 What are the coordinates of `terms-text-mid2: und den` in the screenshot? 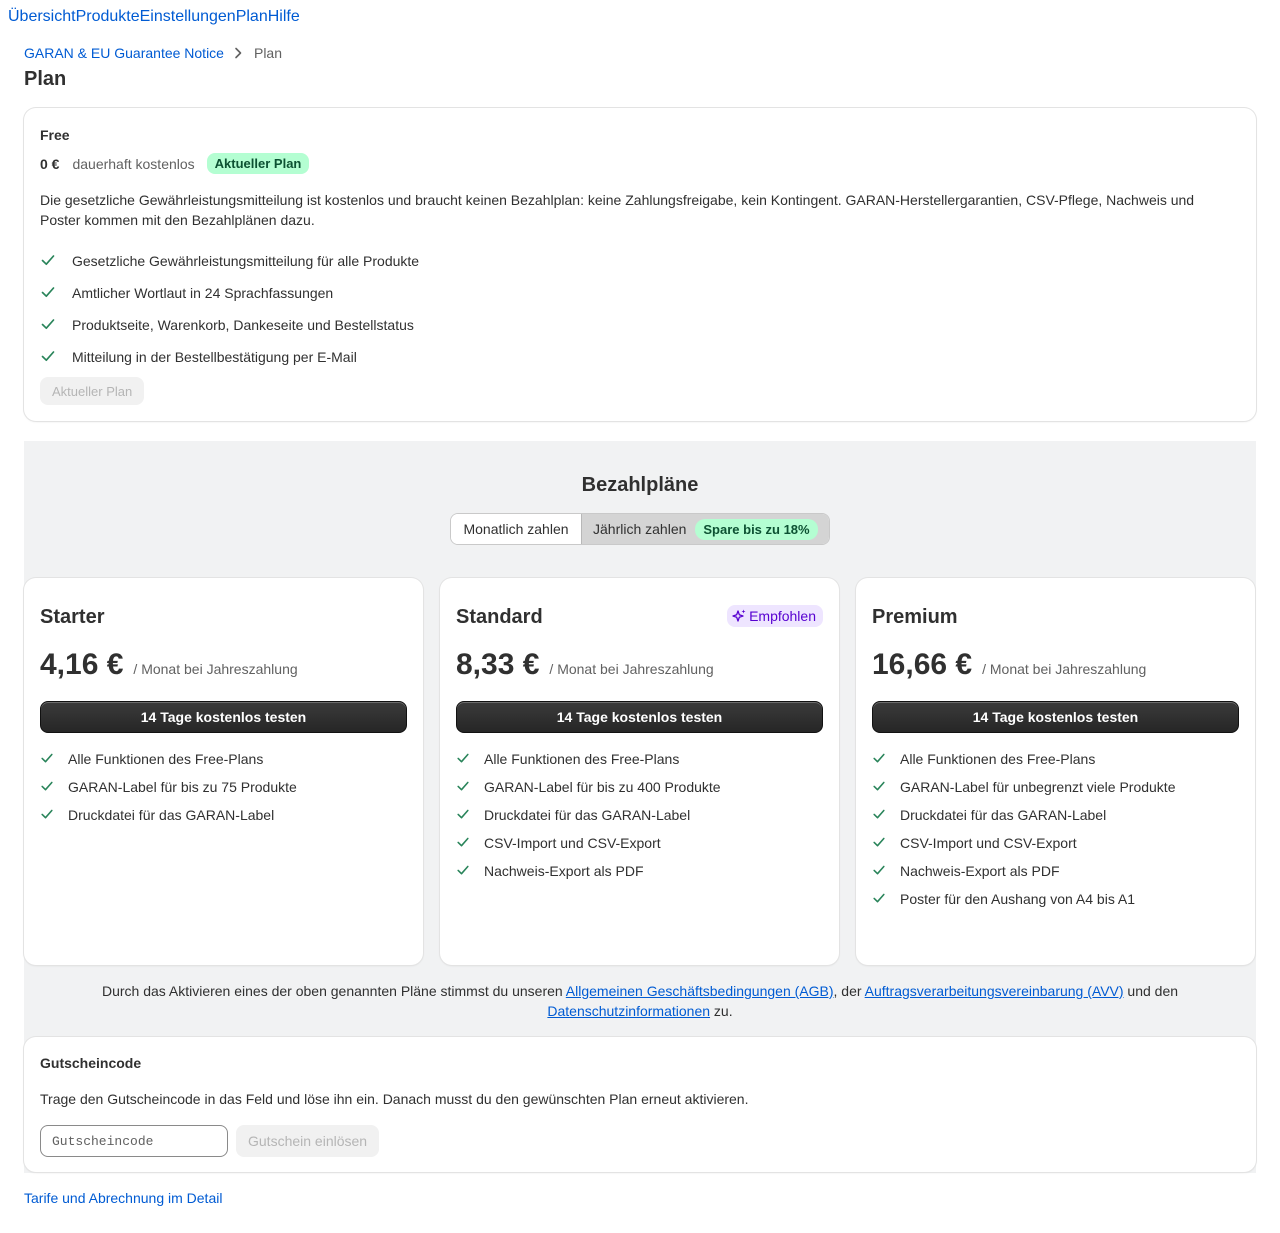 It's located at (1151, 991).